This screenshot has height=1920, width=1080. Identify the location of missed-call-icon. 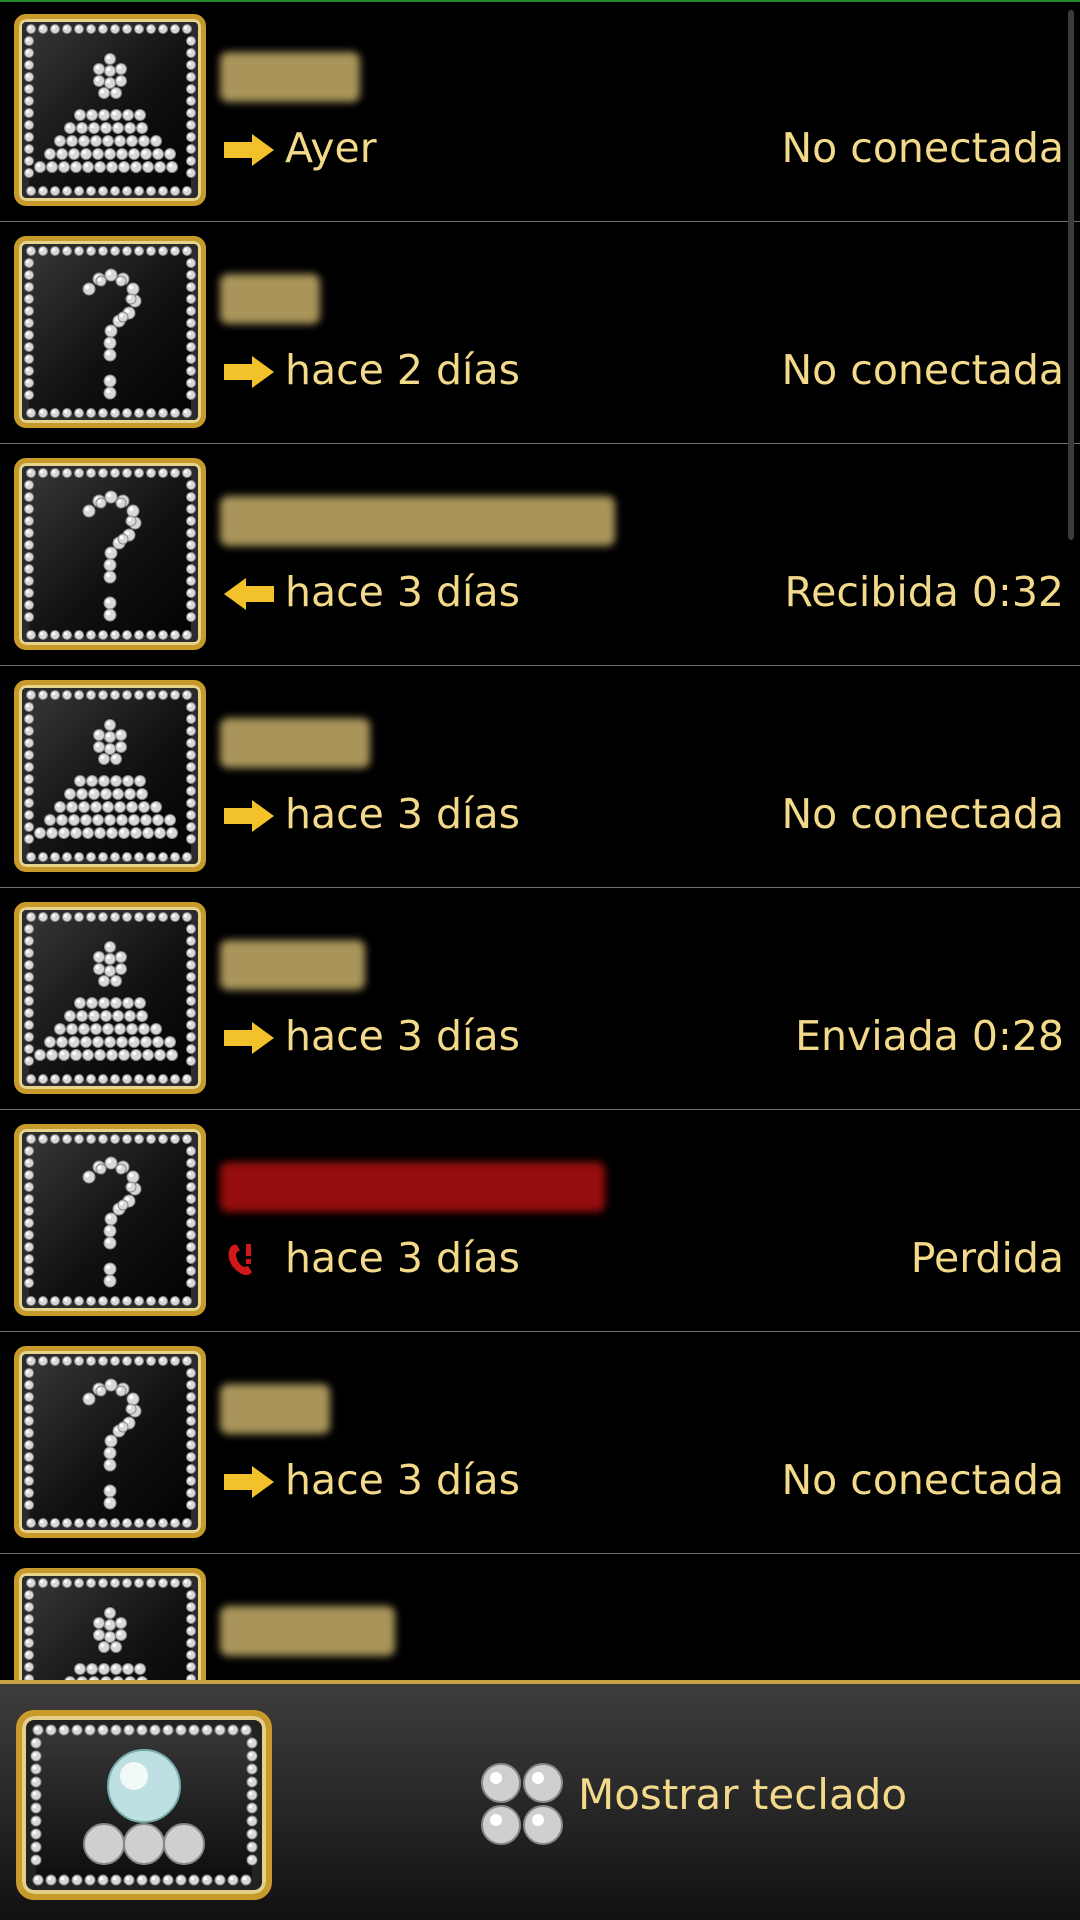
(240, 1260).